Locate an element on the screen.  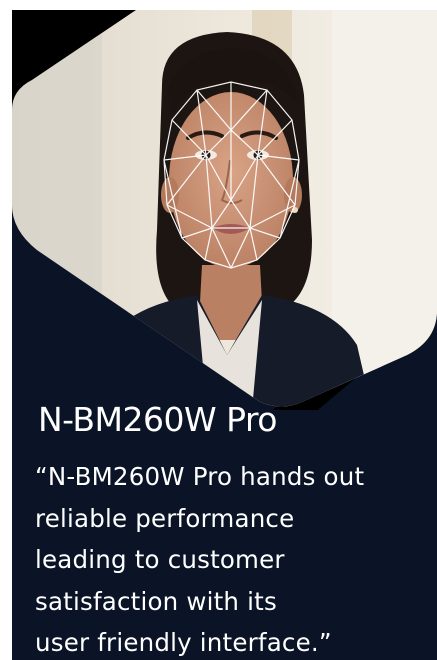
quote-line: reliable performance is located at coordinates (165, 518).